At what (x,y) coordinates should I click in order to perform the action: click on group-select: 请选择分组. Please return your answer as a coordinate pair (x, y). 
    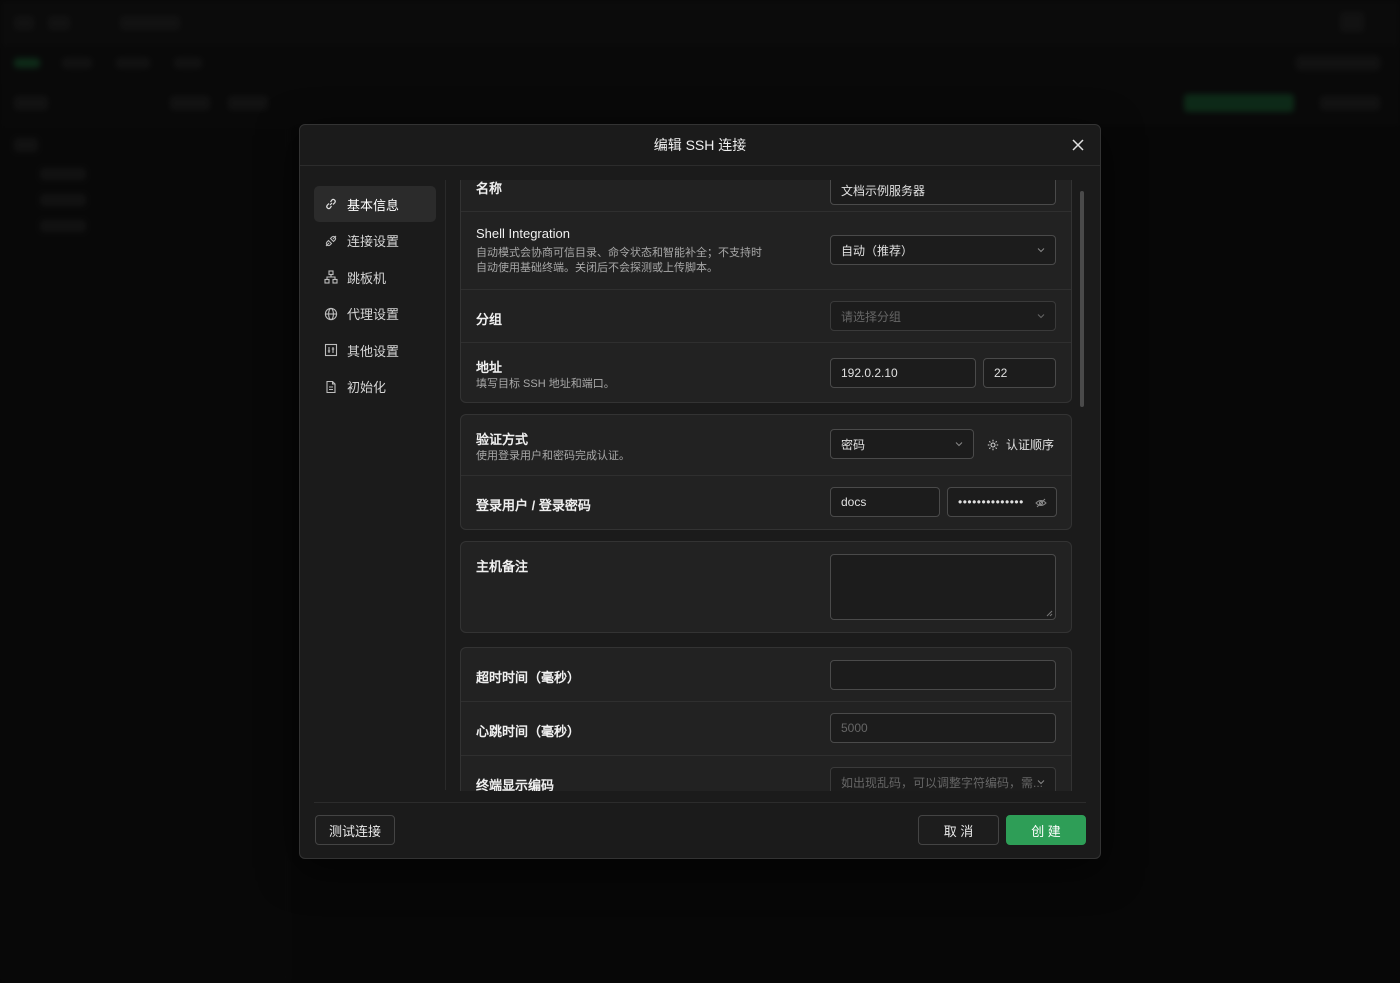
    Looking at the image, I should click on (943, 316).